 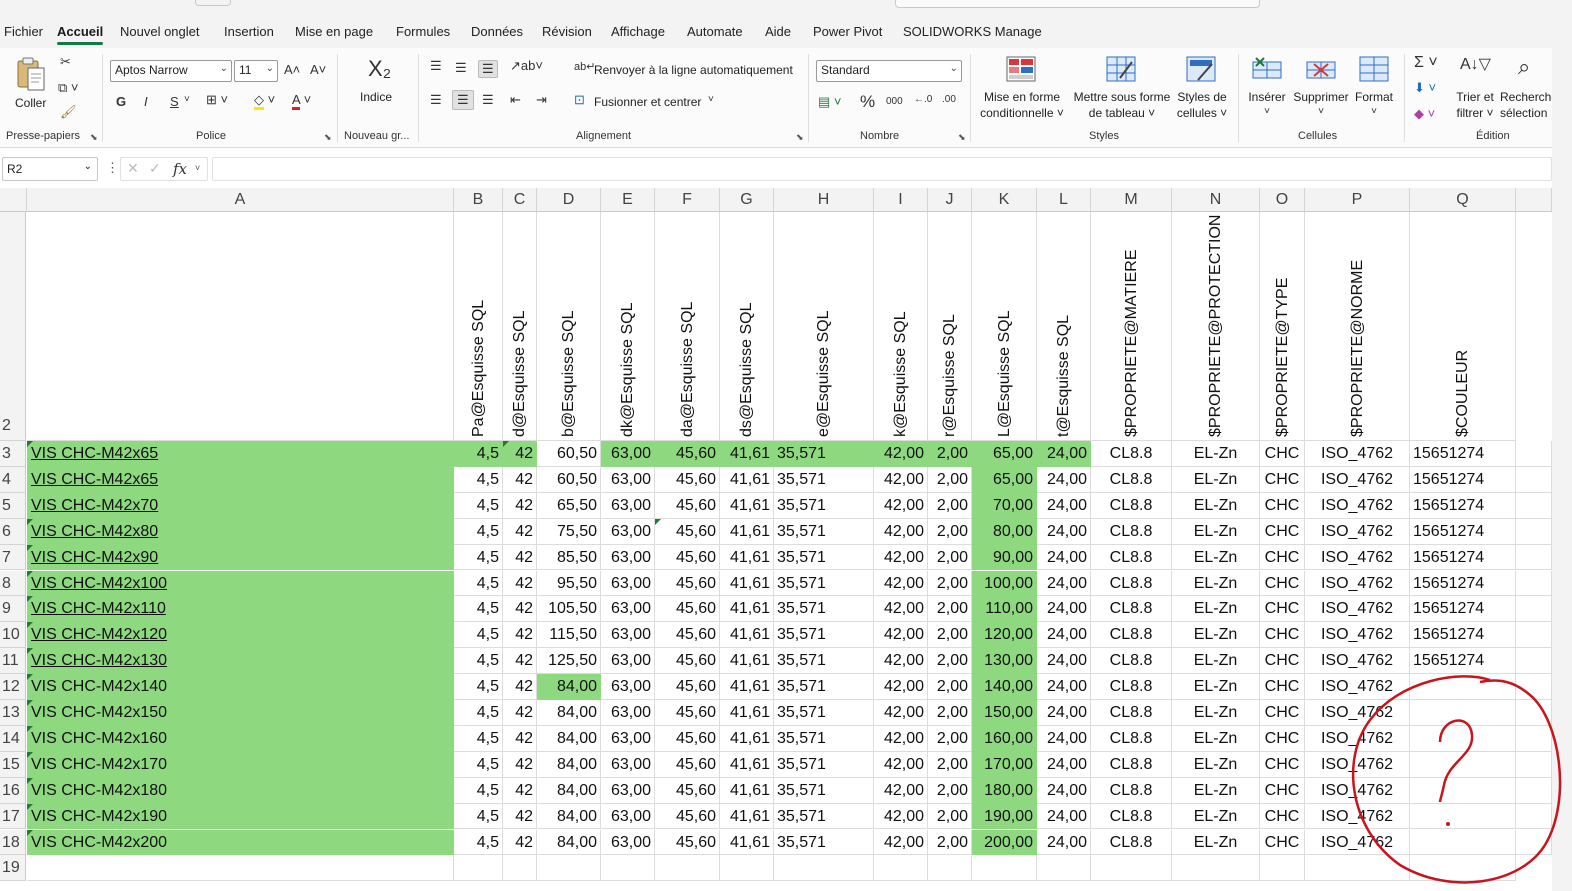 What do you see at coordinates (155, 168) in the screenshot?
I see `enter-icon: ✓` at bounding box center [155, 168].